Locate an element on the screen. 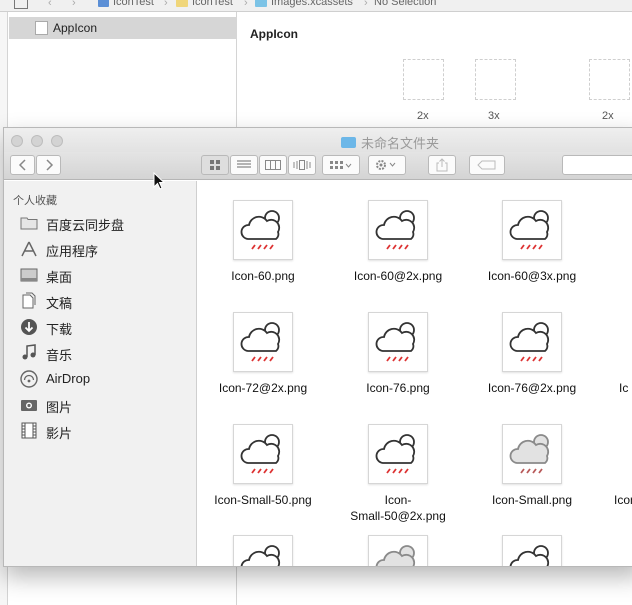 The image size is (632, 605). sidebar-item-airdrop: AirDrop is located at coordinates (100, 378).